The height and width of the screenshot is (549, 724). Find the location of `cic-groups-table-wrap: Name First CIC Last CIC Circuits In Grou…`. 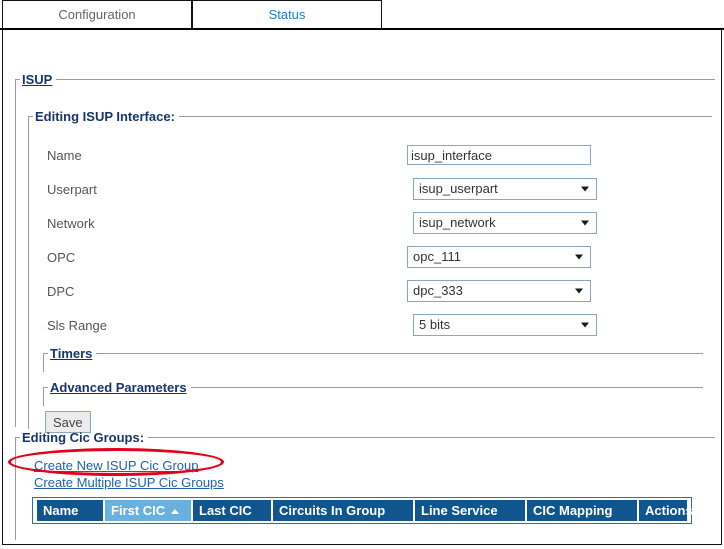

cic-groups-table-wrap: Name First CIC Last CIC Circuits In Grou… is located at coordinates (362, 510).